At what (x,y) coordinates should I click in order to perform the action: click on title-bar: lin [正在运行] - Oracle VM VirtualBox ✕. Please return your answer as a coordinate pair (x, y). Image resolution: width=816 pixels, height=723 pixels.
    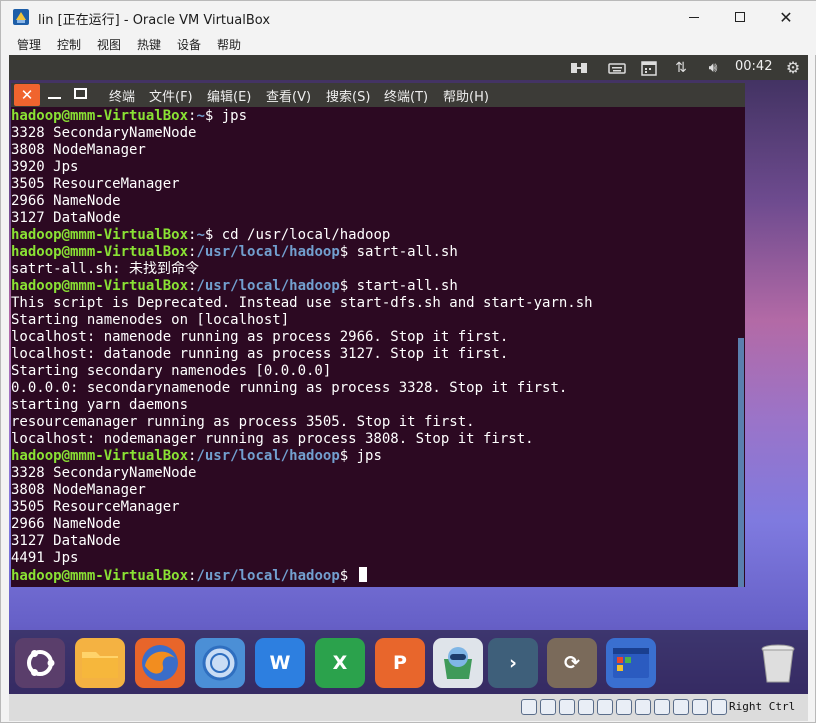
    Looking at the image, I should click on (408, 17).